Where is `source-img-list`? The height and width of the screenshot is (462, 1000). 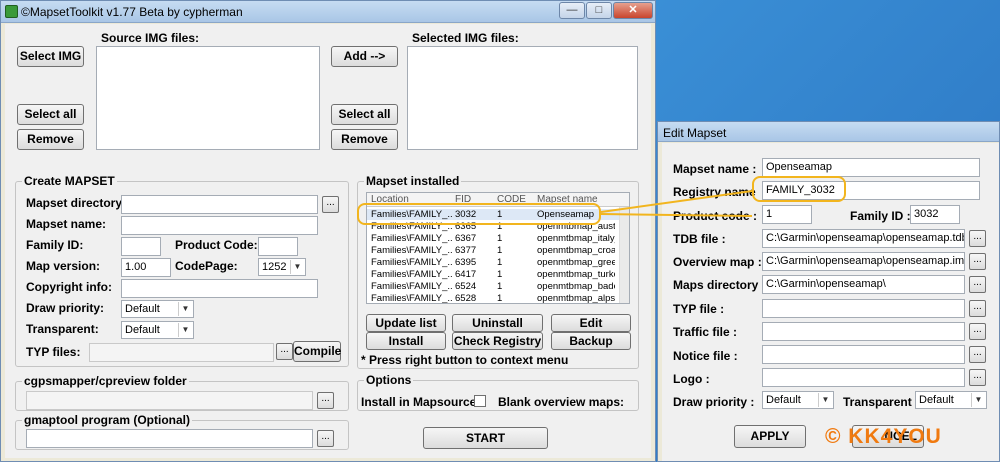 source-img-list is located at coordinates (208, 98).